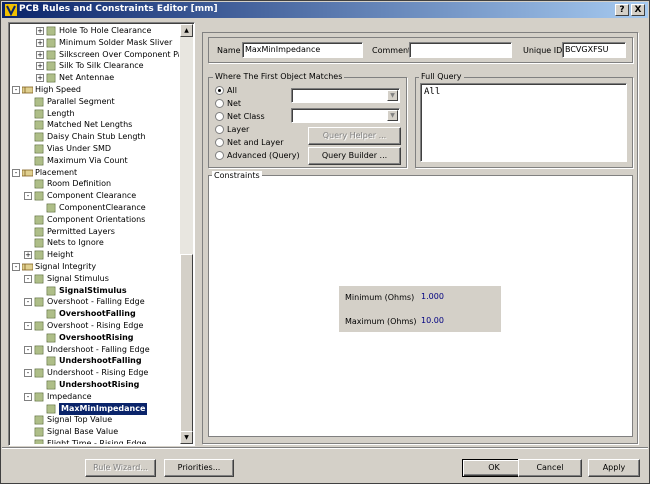 This screenshot has width=650, height=484. I want to click on unique-id-input: BCVGXFSU, so click(594, 50).